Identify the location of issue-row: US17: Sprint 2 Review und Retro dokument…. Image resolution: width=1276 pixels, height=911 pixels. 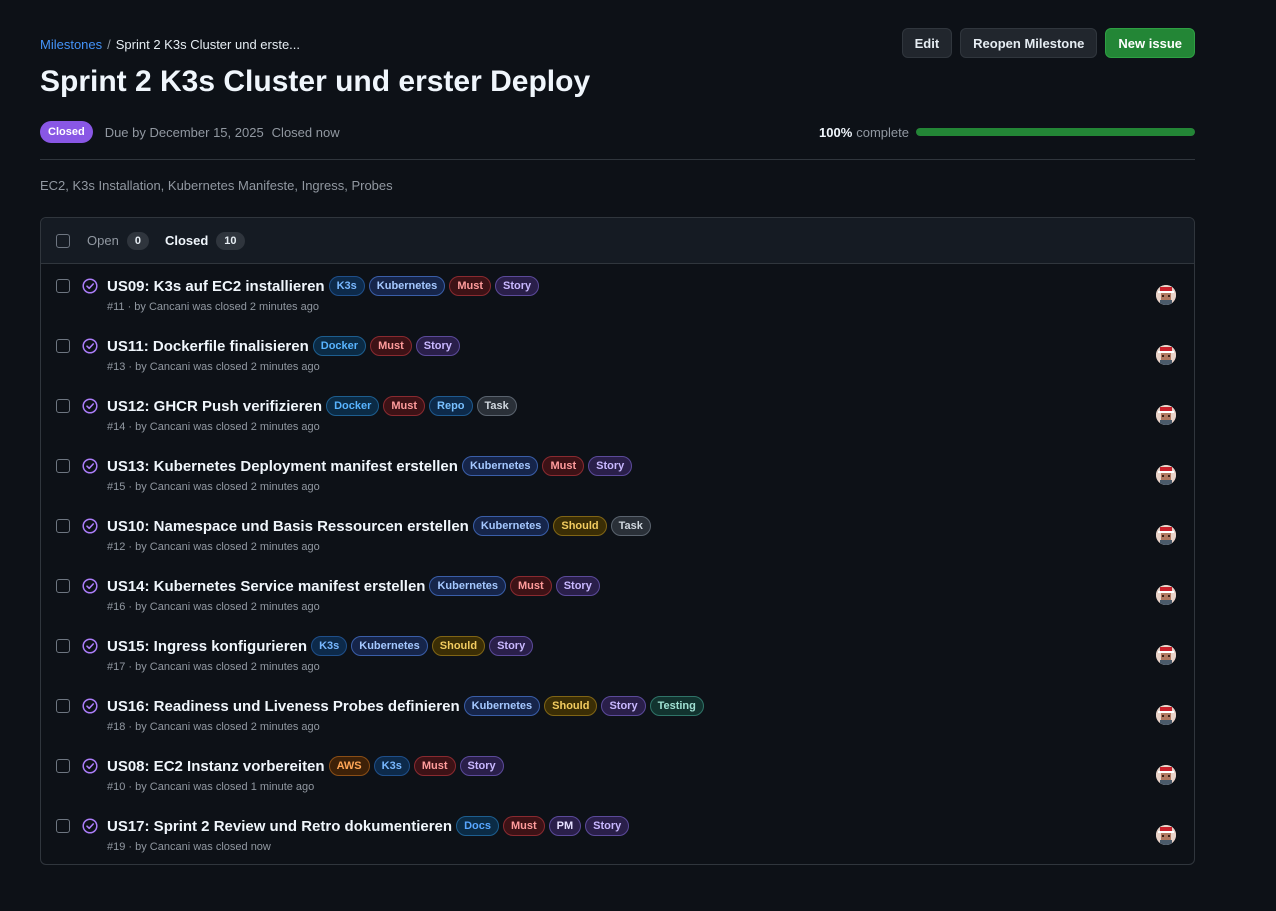
(617, 834).